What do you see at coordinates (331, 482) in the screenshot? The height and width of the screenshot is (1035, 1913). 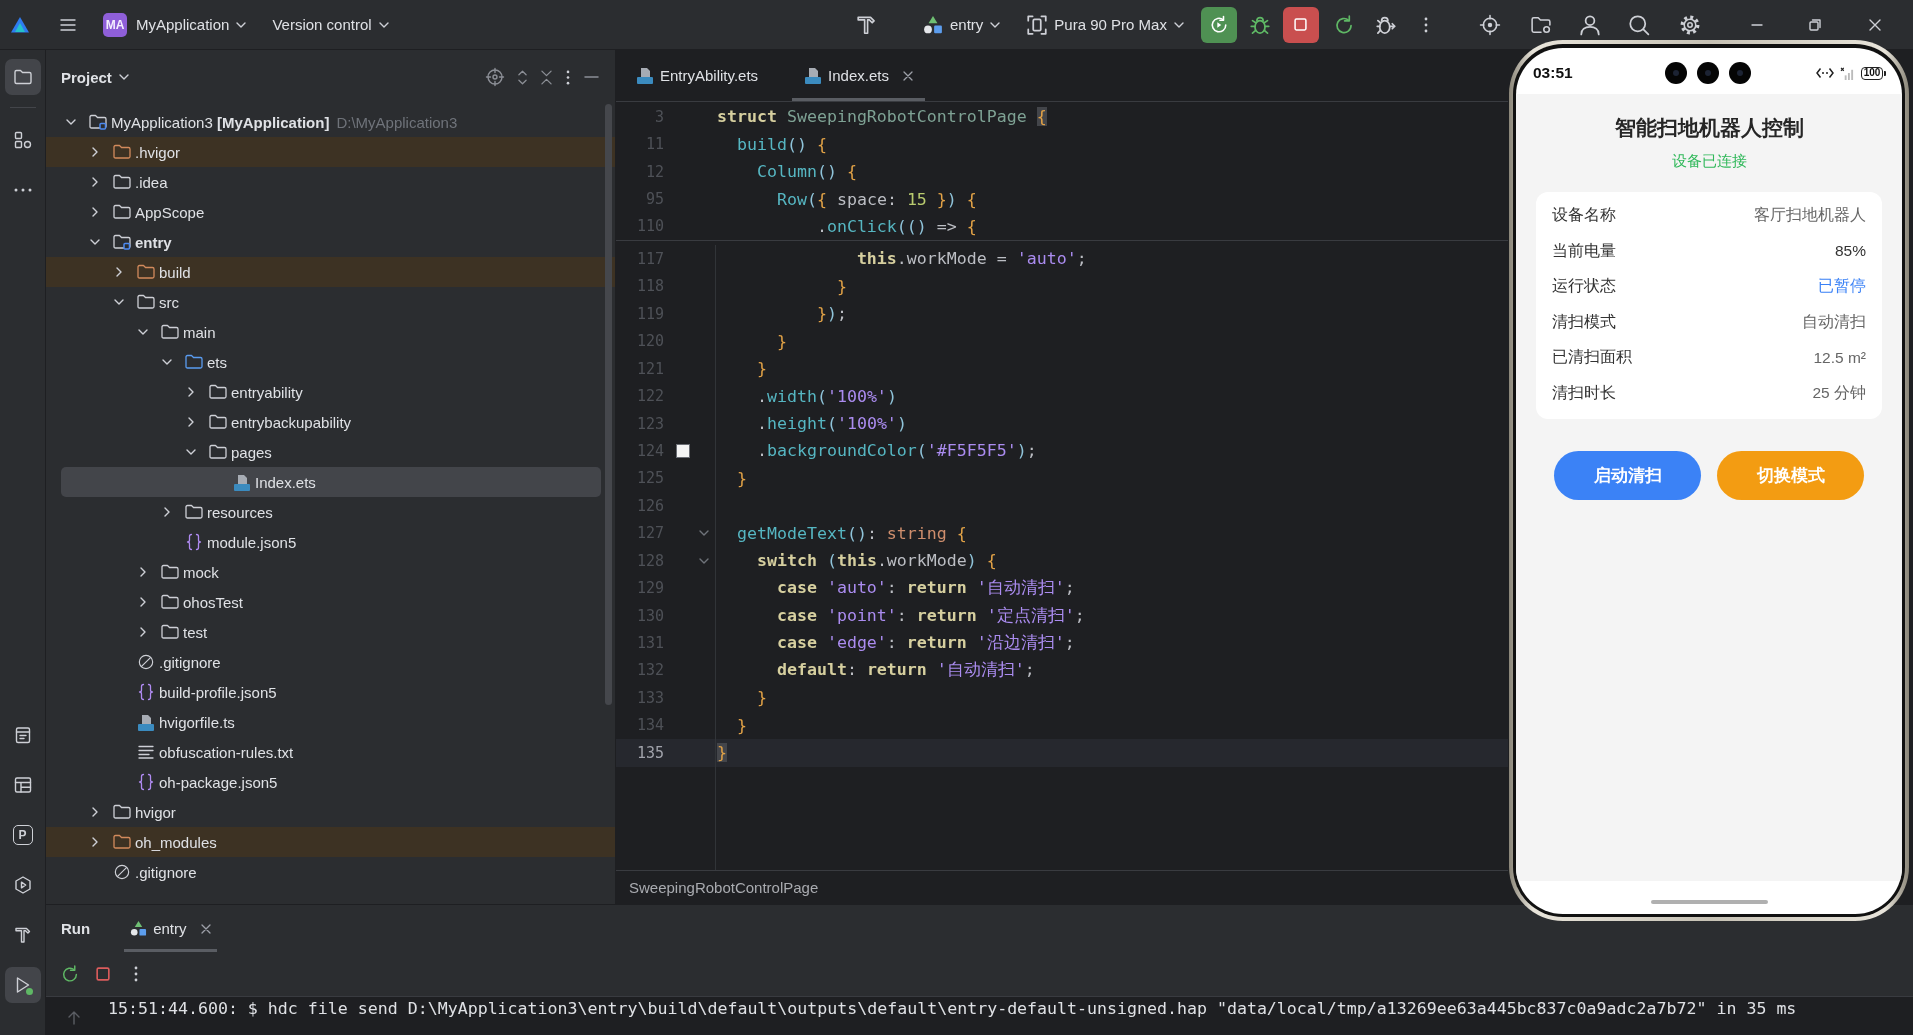 I see `tree-item: Index.ets` at bounding box center [331, 482].